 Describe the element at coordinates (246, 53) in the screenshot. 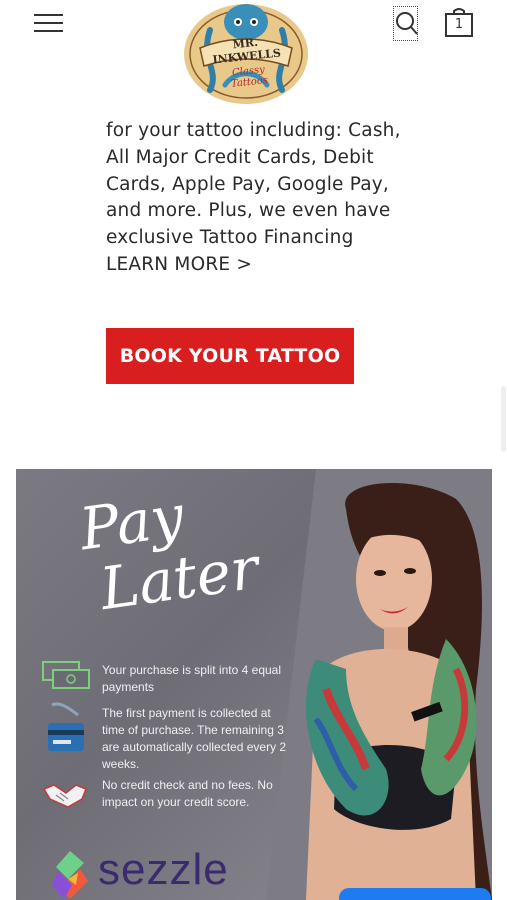

I see `site-logo: MR. INKWELLS Classy Tattoos` at that location.